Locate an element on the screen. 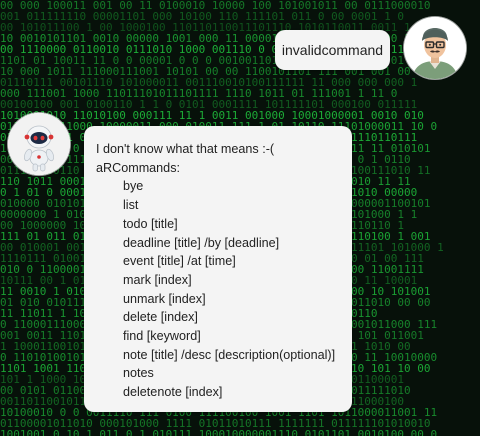  command-item: deadline [title] /by [deadline] is located at coordinates (201, 242).